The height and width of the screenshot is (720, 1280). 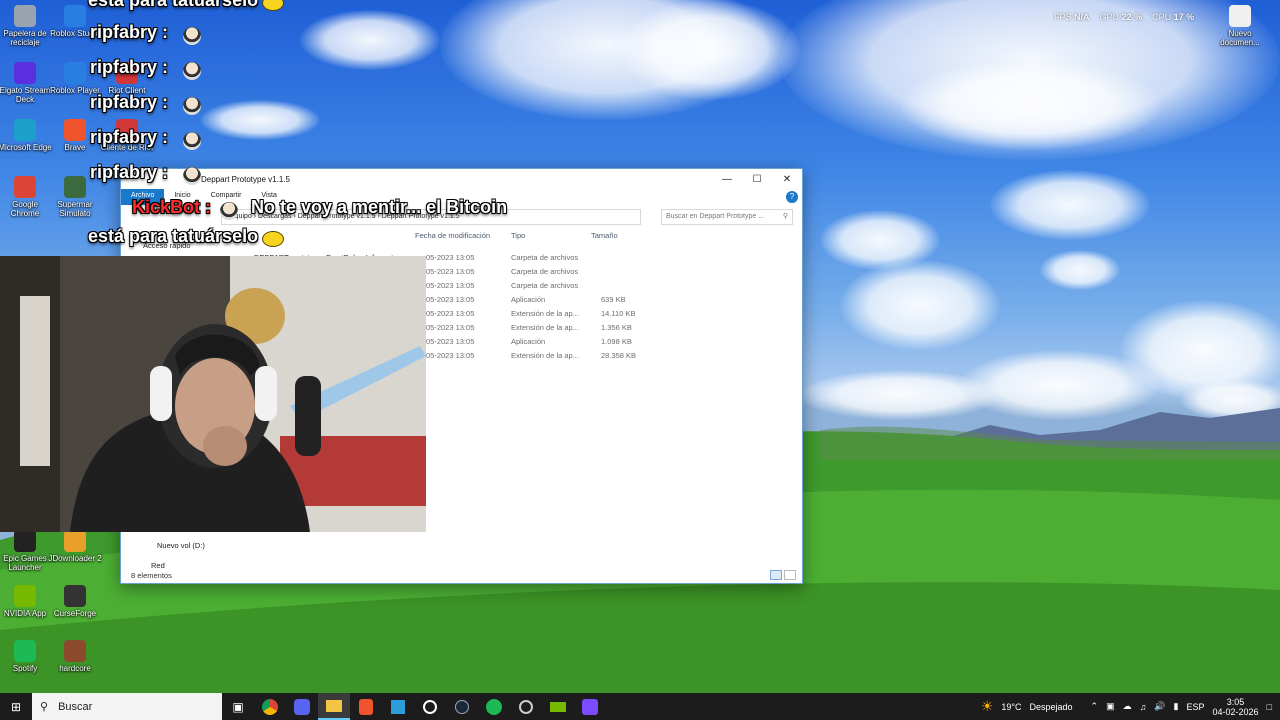 What do you see at coordinates (273, 239) in the screenshot?
I see `emoji-icon` at bounding box center [273, 239].